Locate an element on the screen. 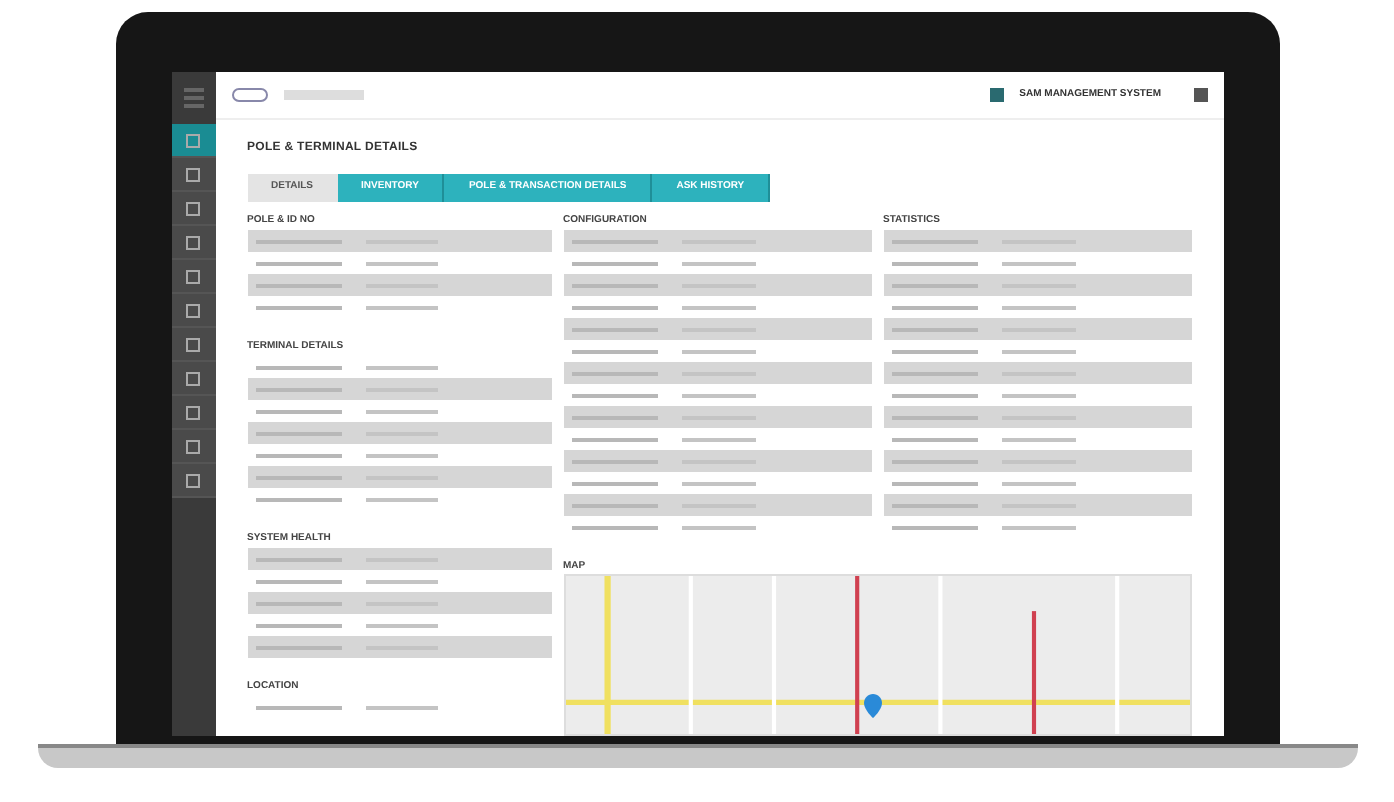 The width and height of the screenshot is (1394, 802). map-pin-icon is located at coordinates (873, 706).